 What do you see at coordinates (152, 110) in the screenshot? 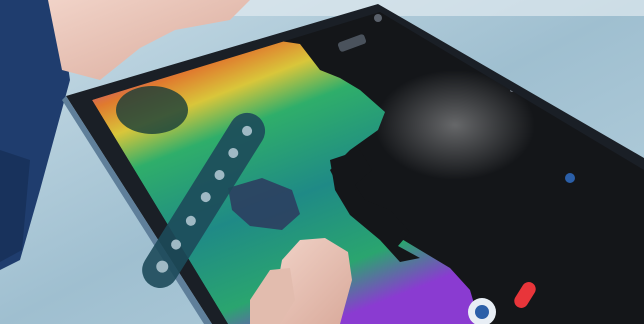
I see `scan-object-blob` at bounding box center [152, 110].